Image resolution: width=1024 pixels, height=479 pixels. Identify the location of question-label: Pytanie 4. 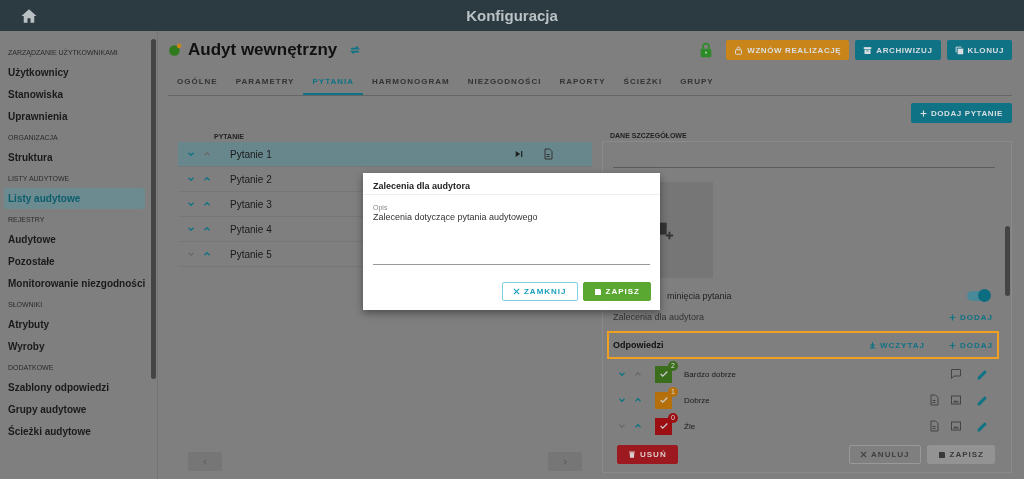
(250, 229).